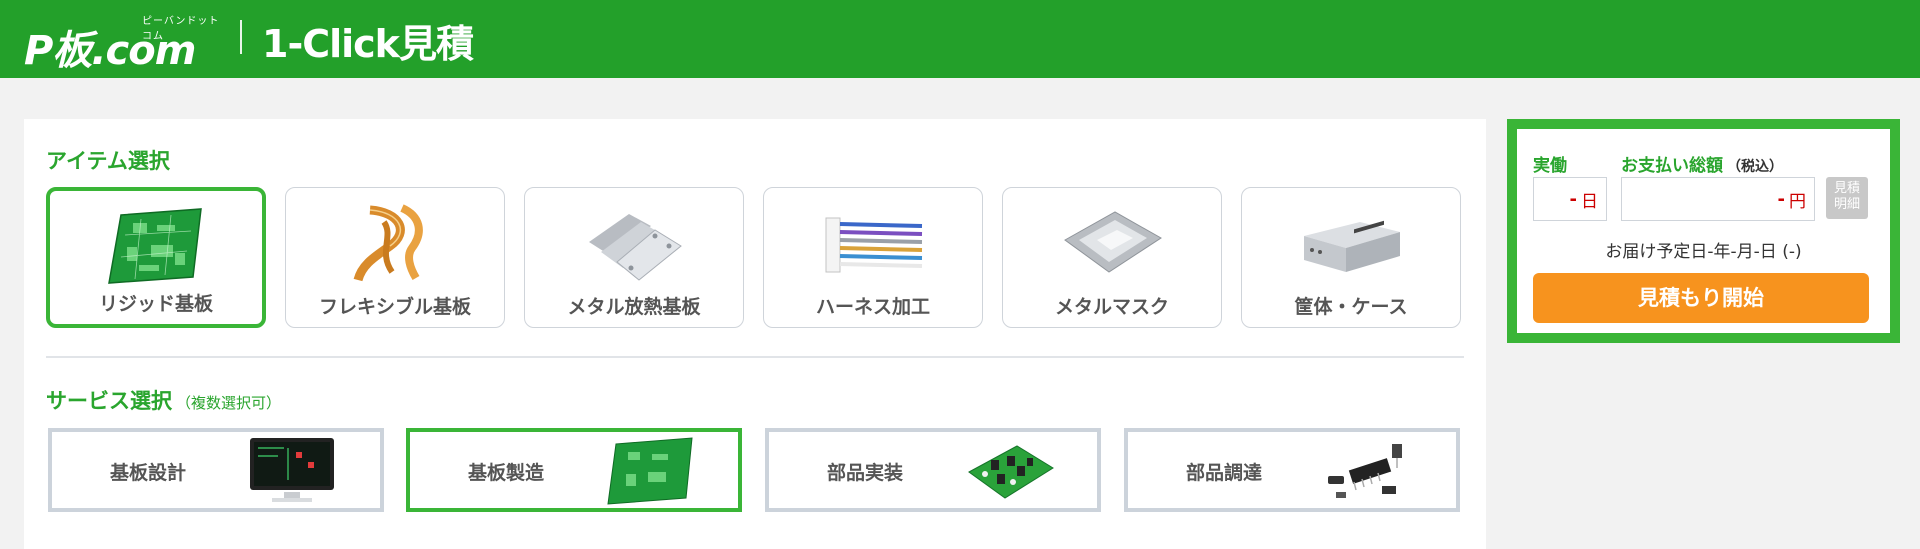  I want to click on assembled-pcb-image, so click(1011, 472).